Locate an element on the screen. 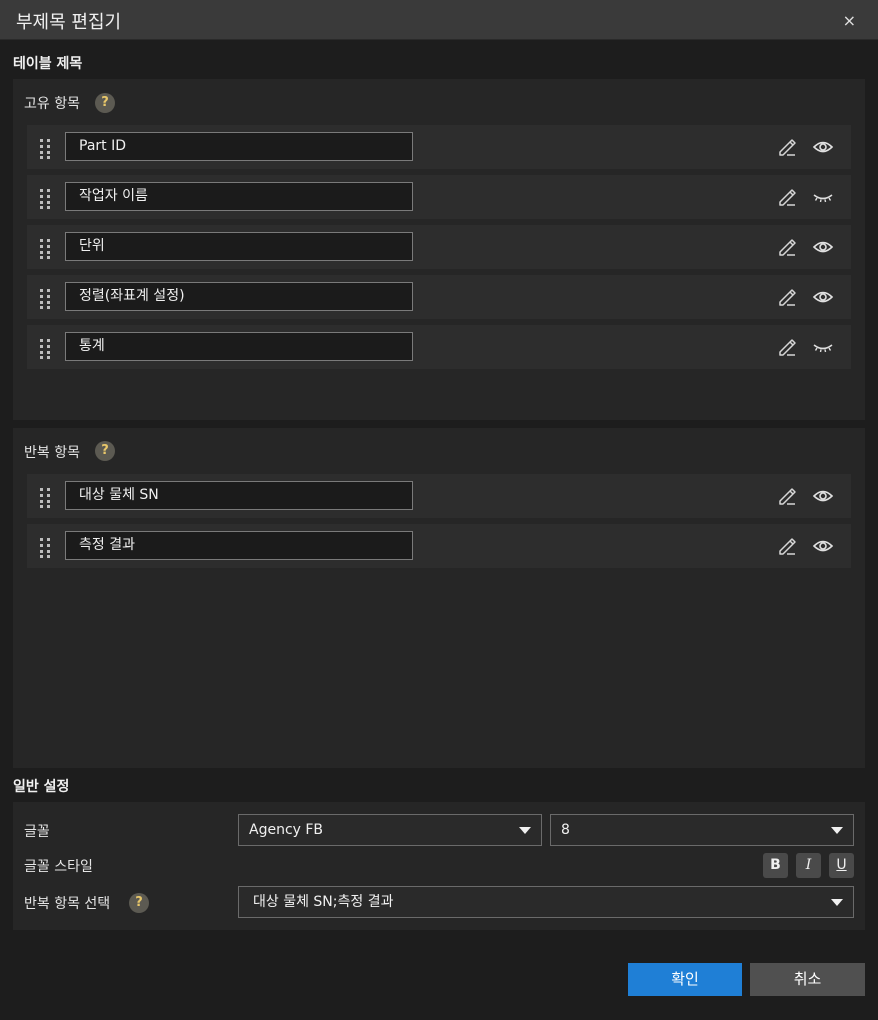  repeat-select-help-icon: ? is located at coordinates (139, 903).